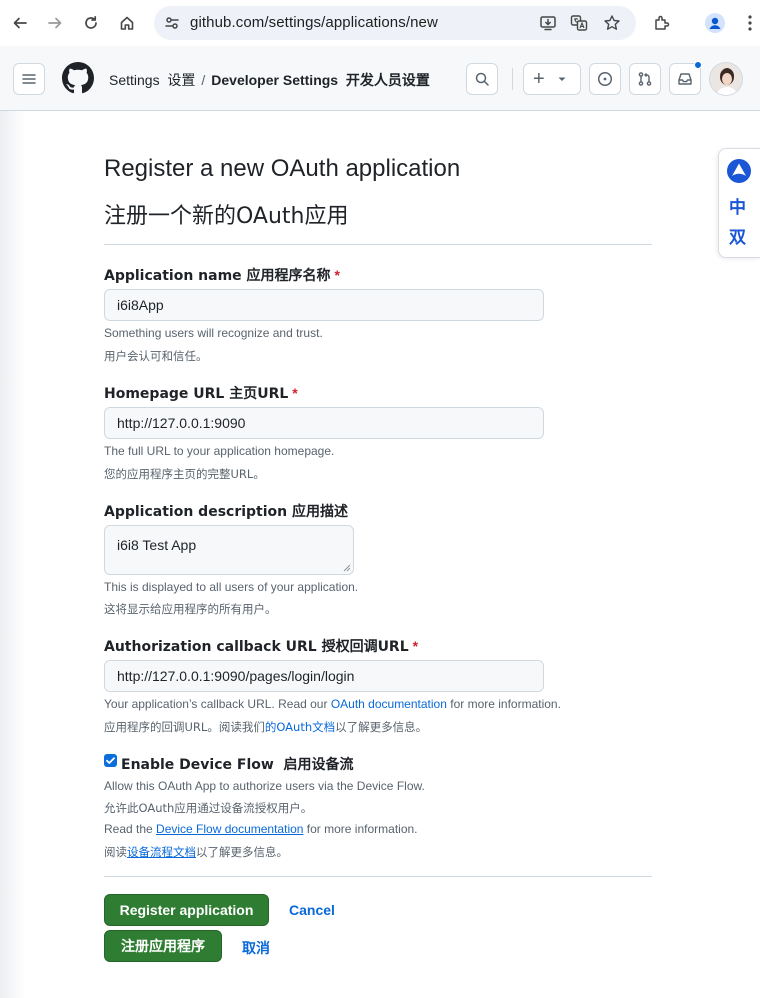  I want to click on resize-grip-icon, so click(347, 568).